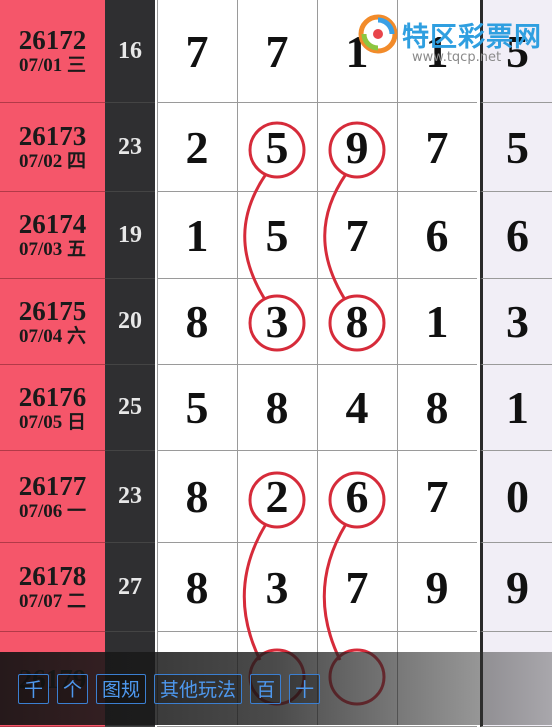 Image resolution: width=552 pixels, height=727 pixels. I want to click on digit-cell-last: 1, so click(516, 408).